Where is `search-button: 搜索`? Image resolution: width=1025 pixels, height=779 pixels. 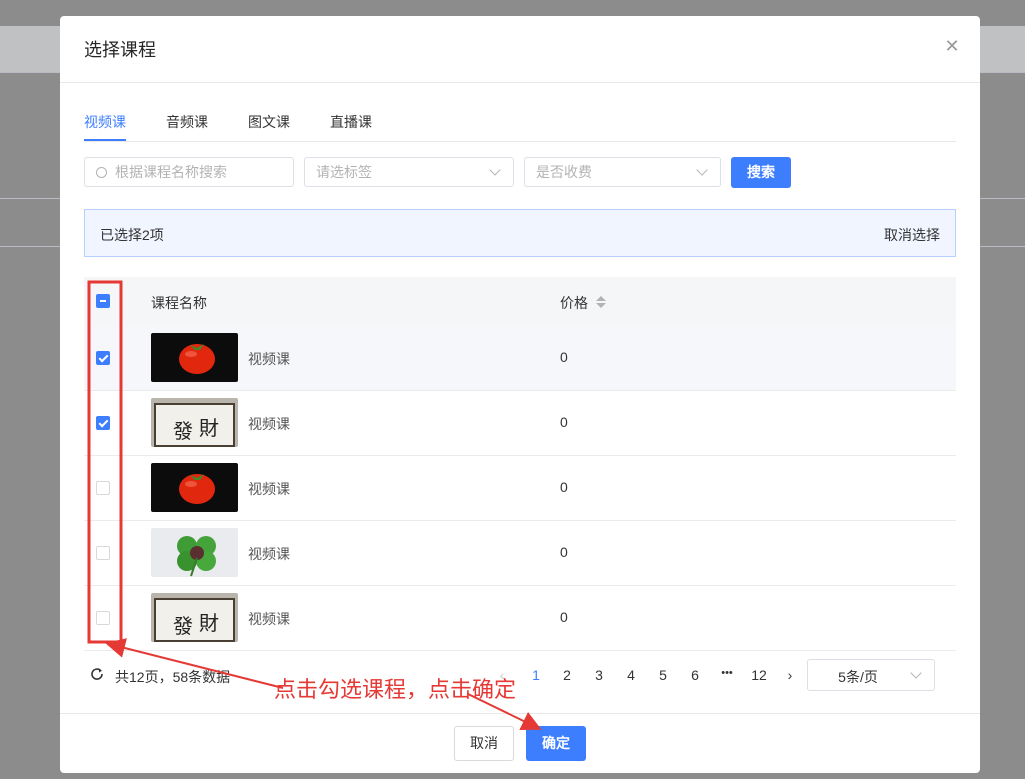
search-button: 搜索 is located at coordinates (761, 172).